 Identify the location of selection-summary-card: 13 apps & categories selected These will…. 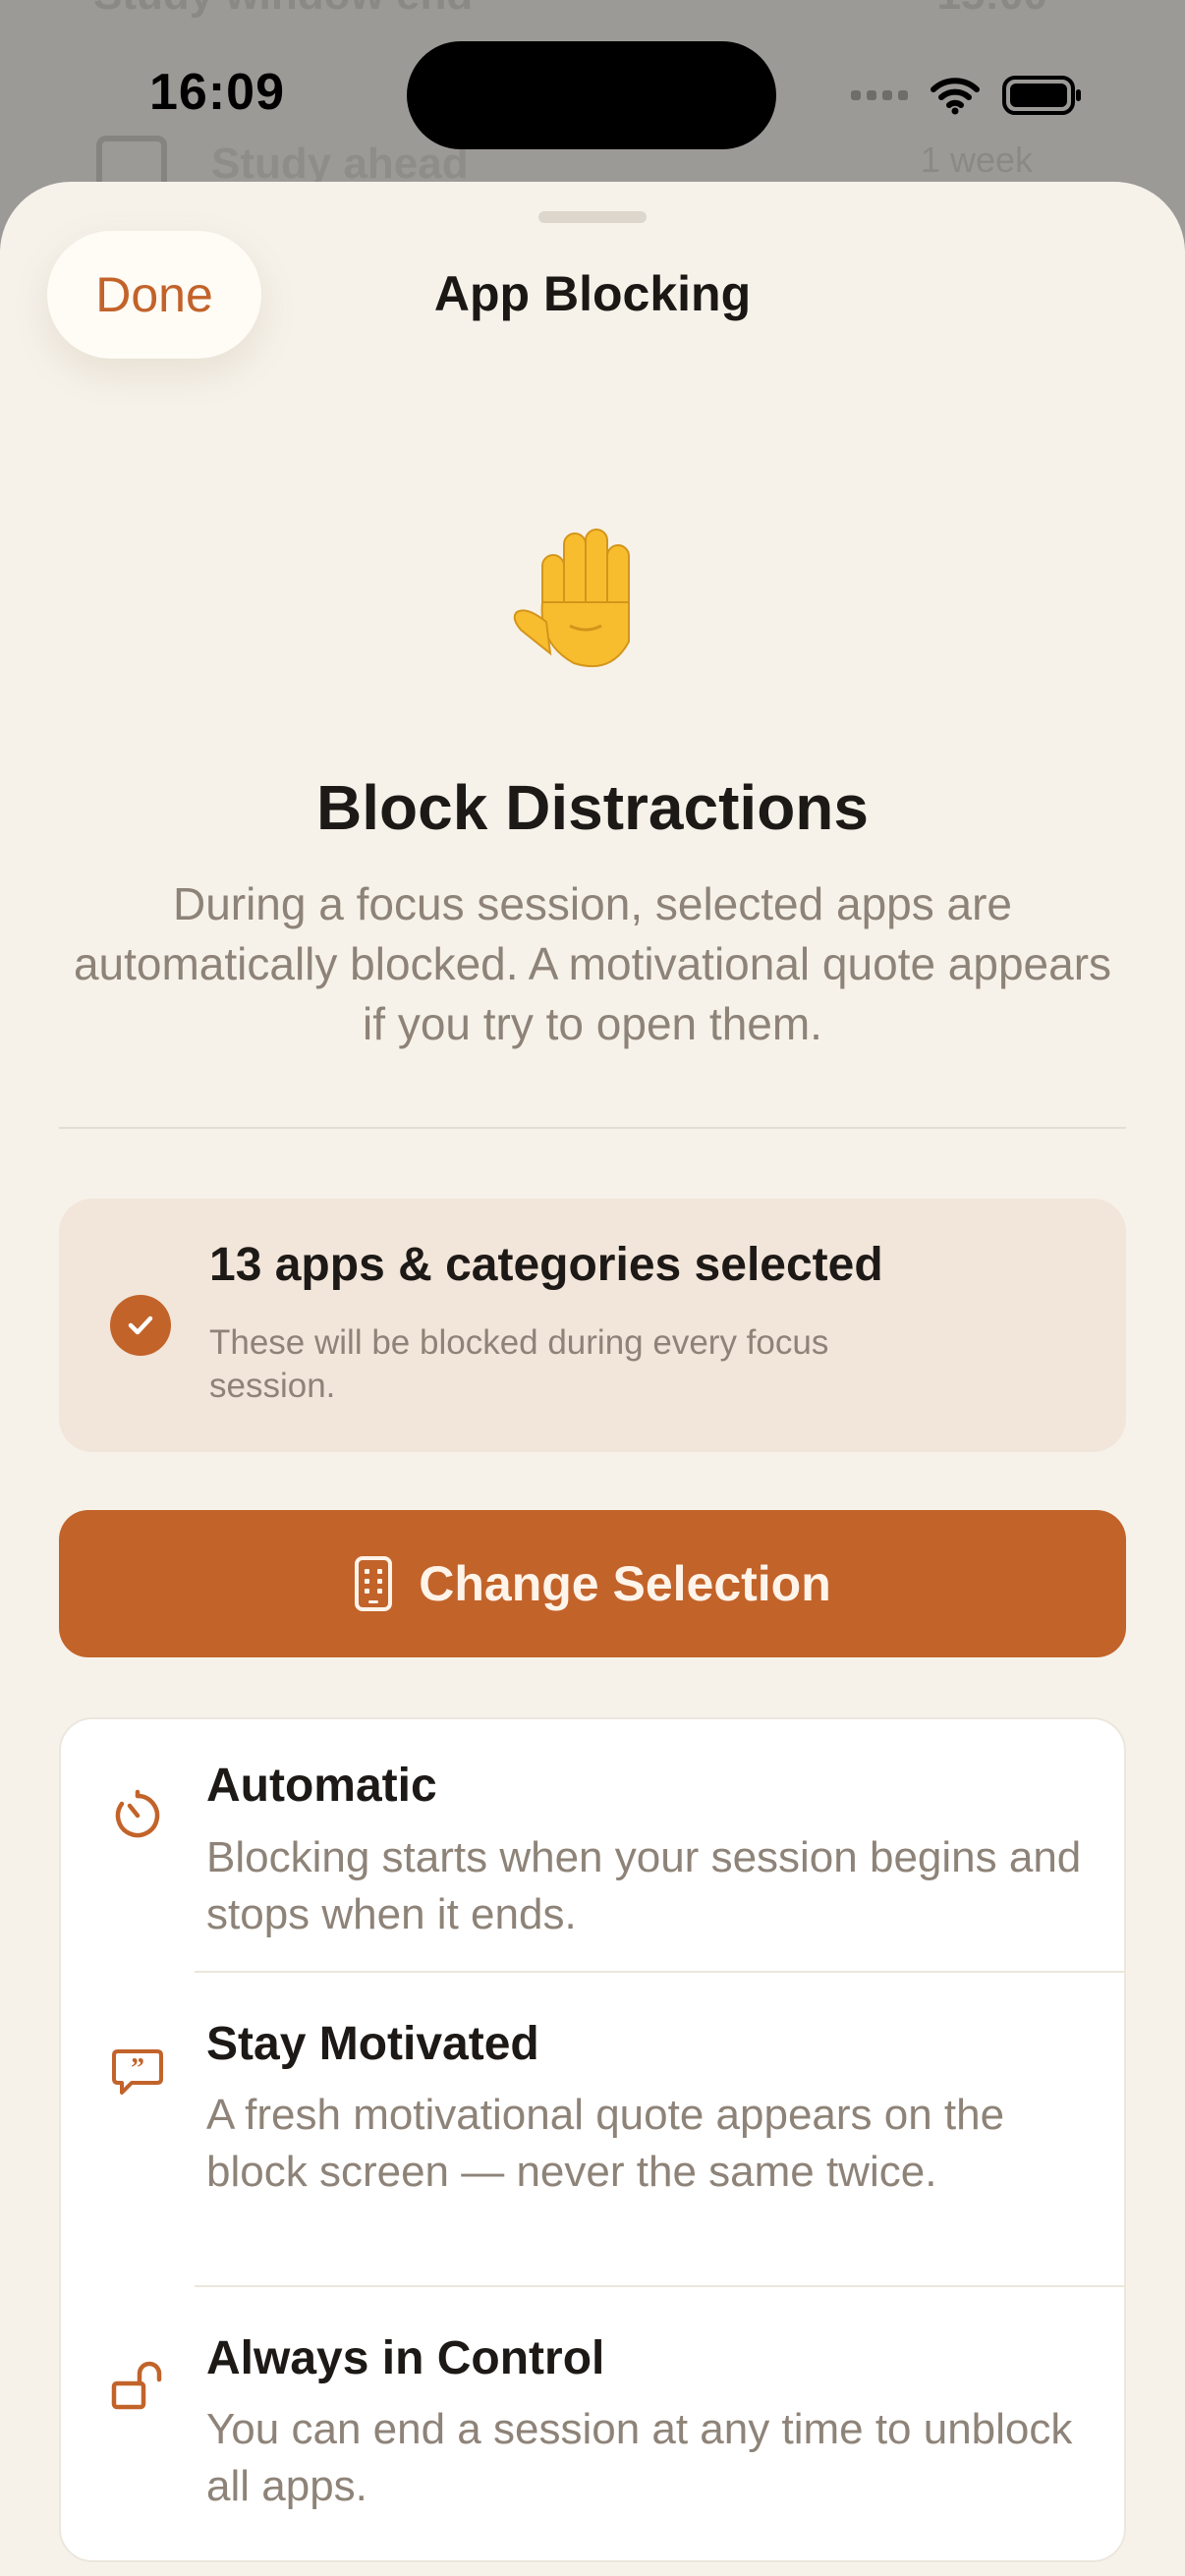
(592, 1325).